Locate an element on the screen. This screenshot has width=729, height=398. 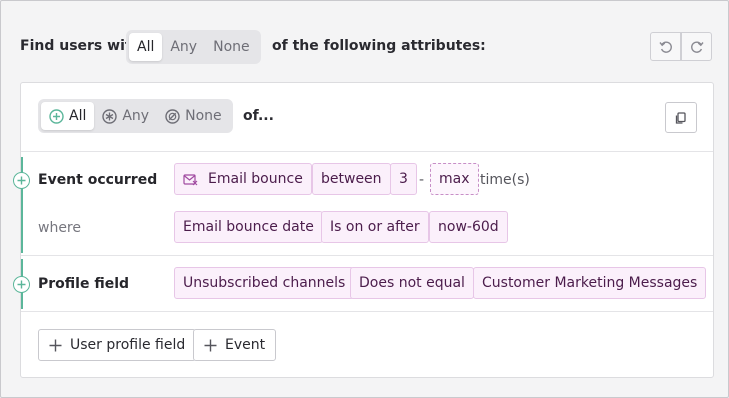
event-name-chip: Email bounce is located at coordinates (243, 179).